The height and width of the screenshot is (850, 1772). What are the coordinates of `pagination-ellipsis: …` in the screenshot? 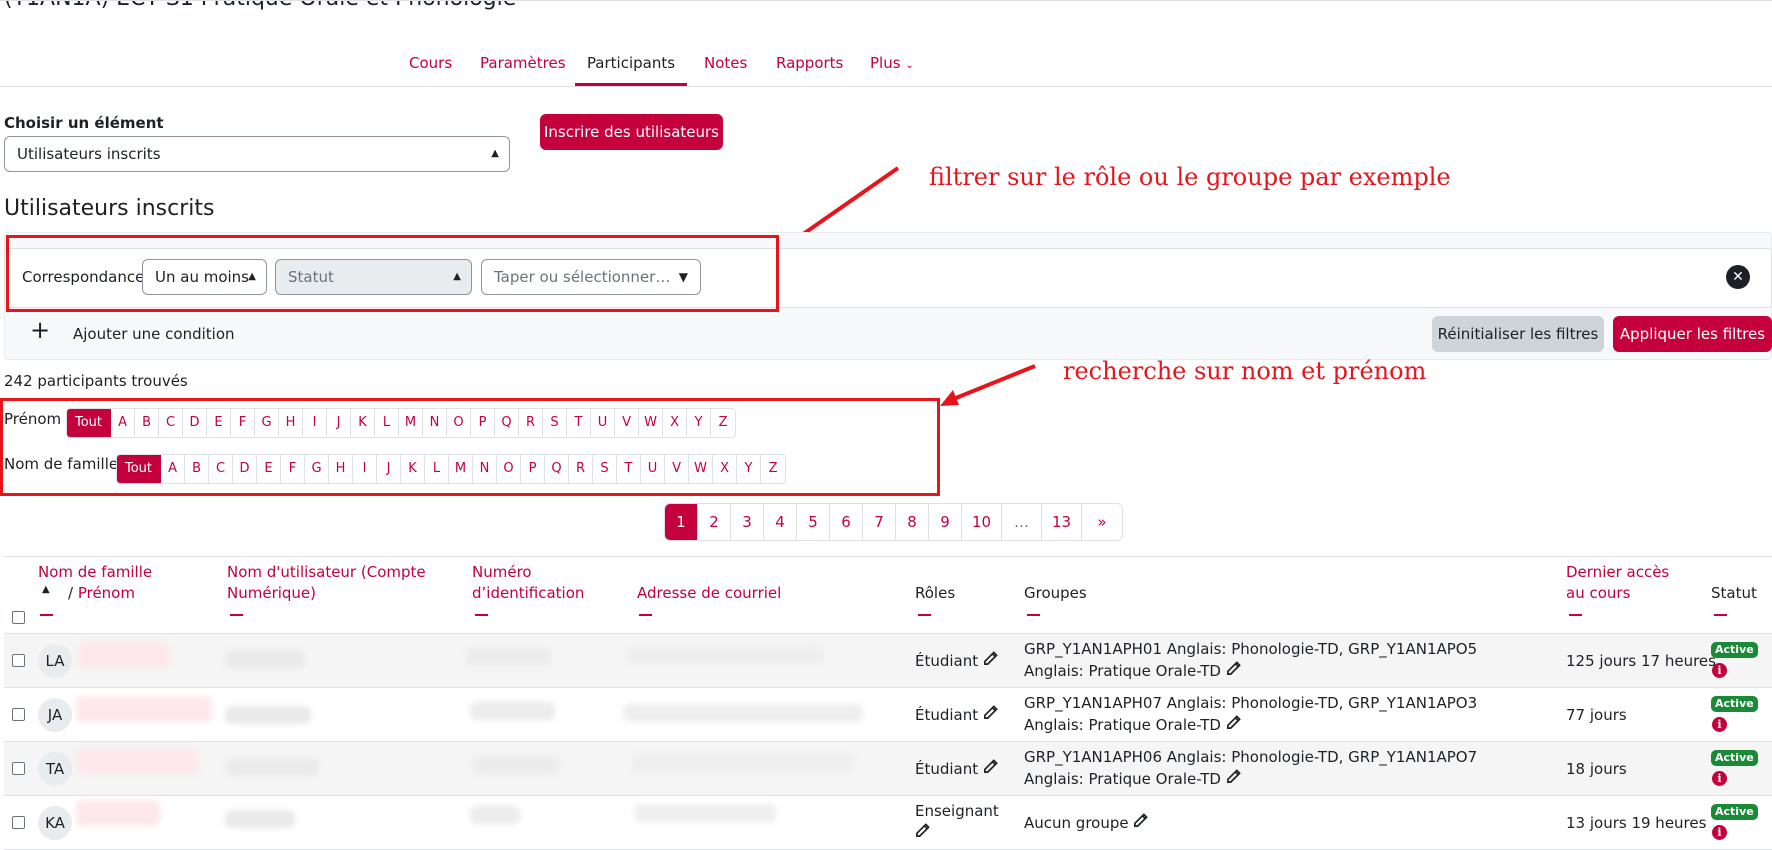 It's located at (1022, 522).